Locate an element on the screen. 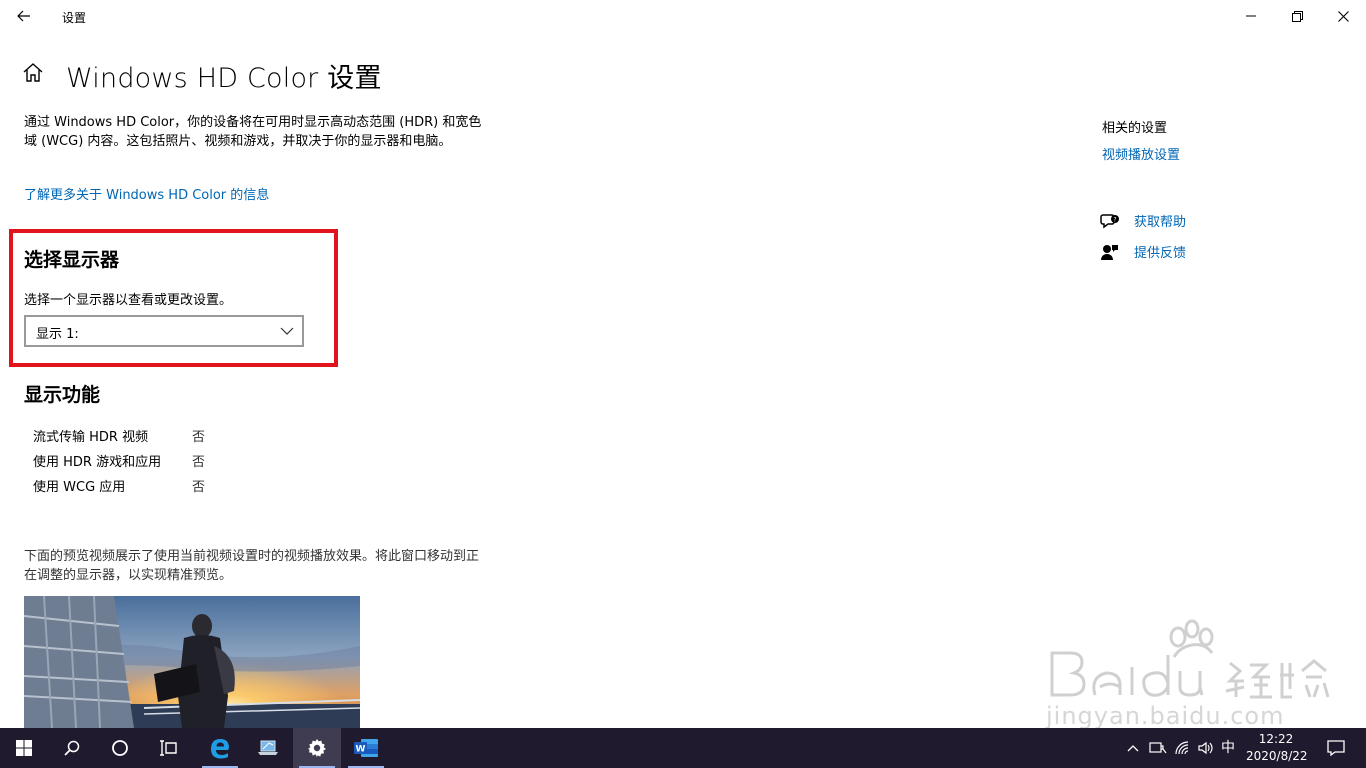  battery-plug-icon is located at coordinates (1158, 748).